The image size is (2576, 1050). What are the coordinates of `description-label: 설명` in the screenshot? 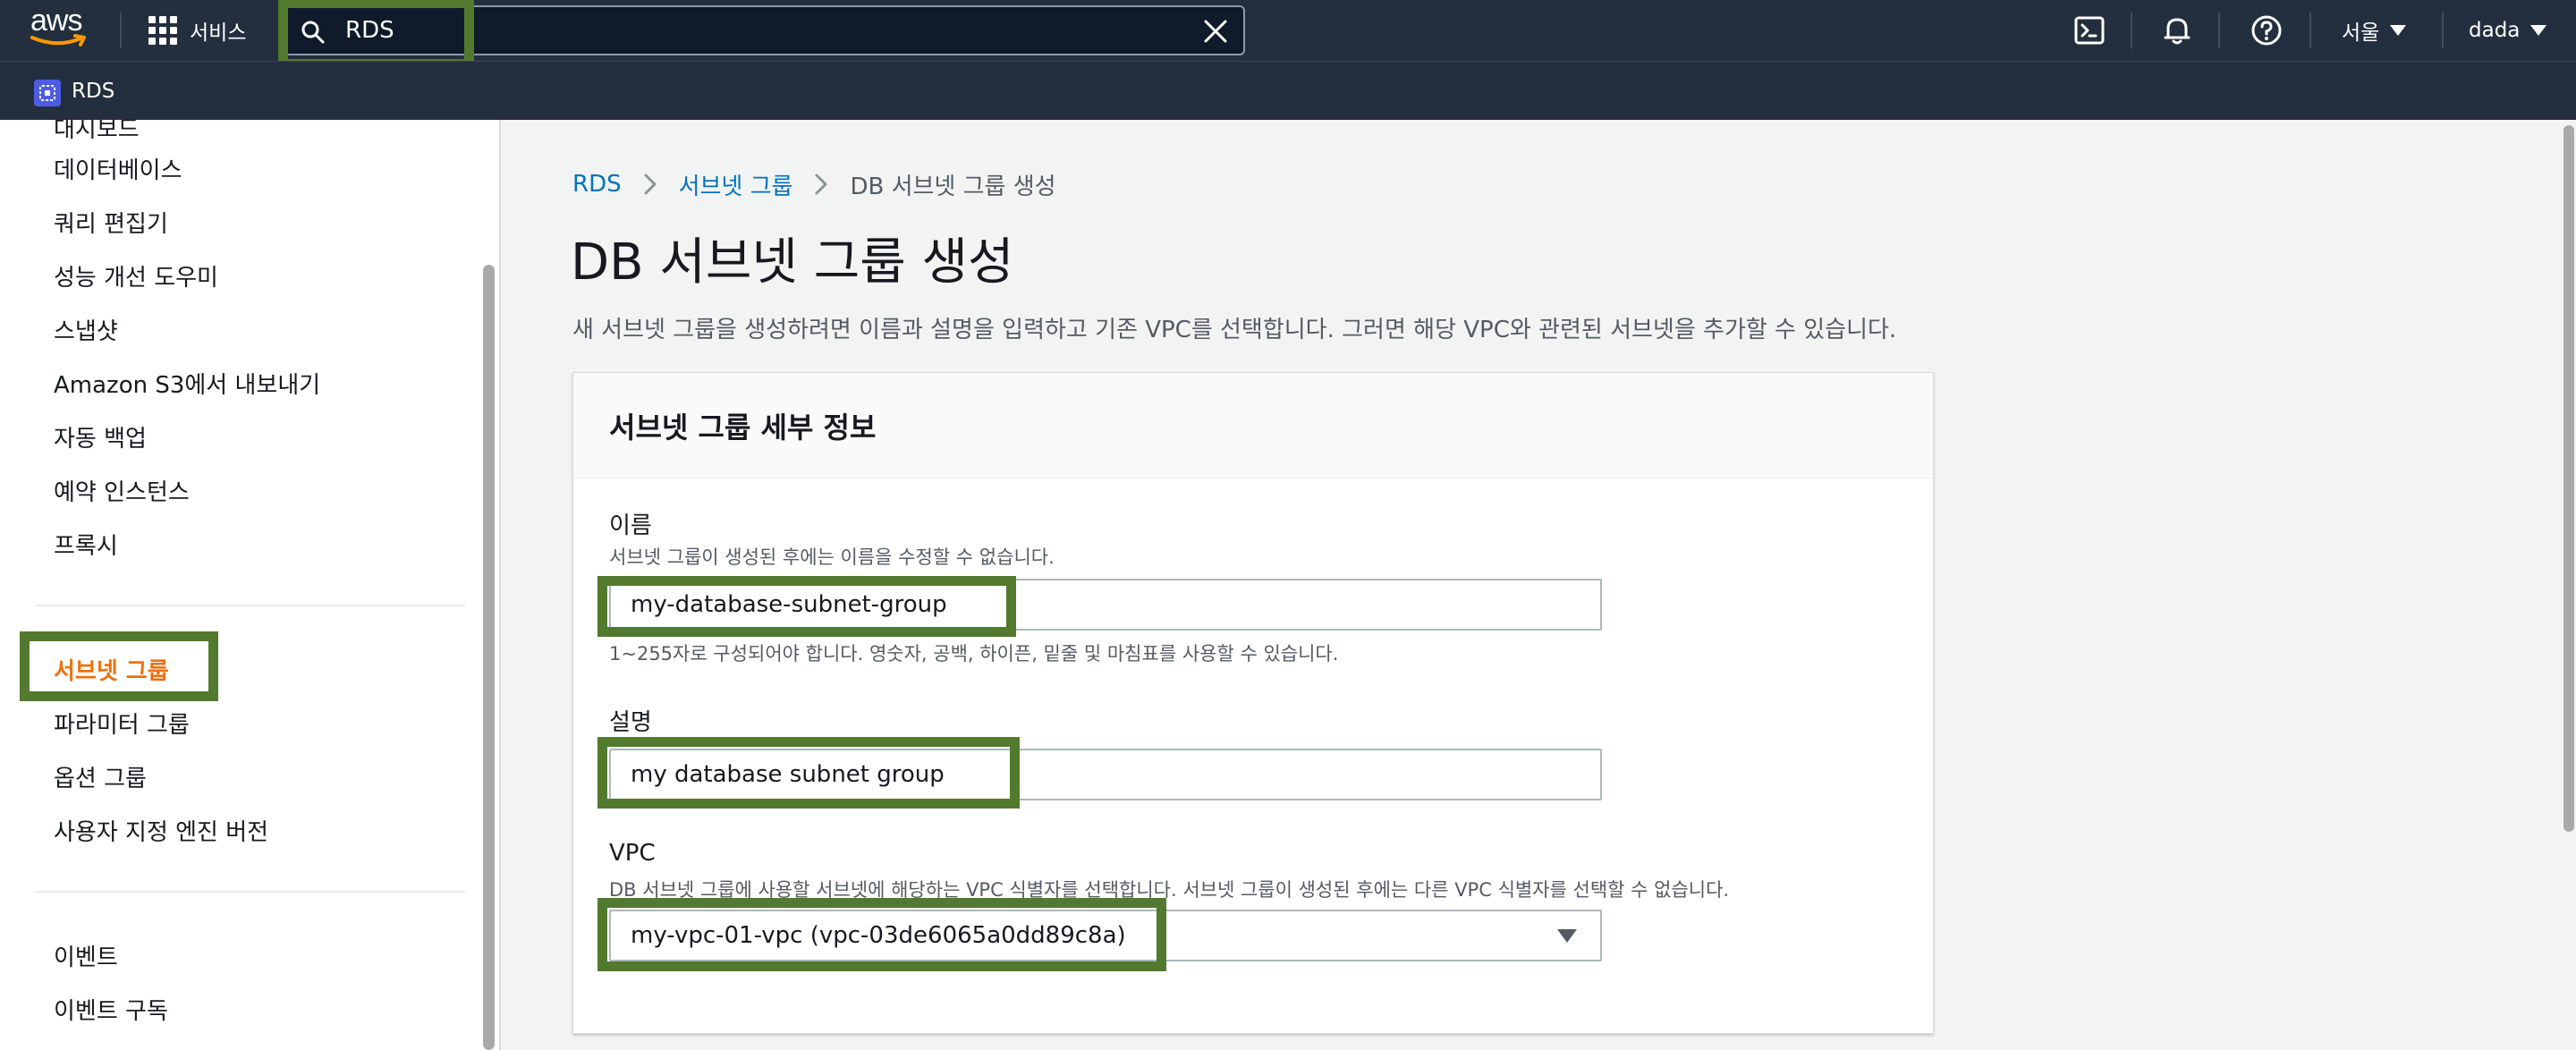 It's located at (630, 722).